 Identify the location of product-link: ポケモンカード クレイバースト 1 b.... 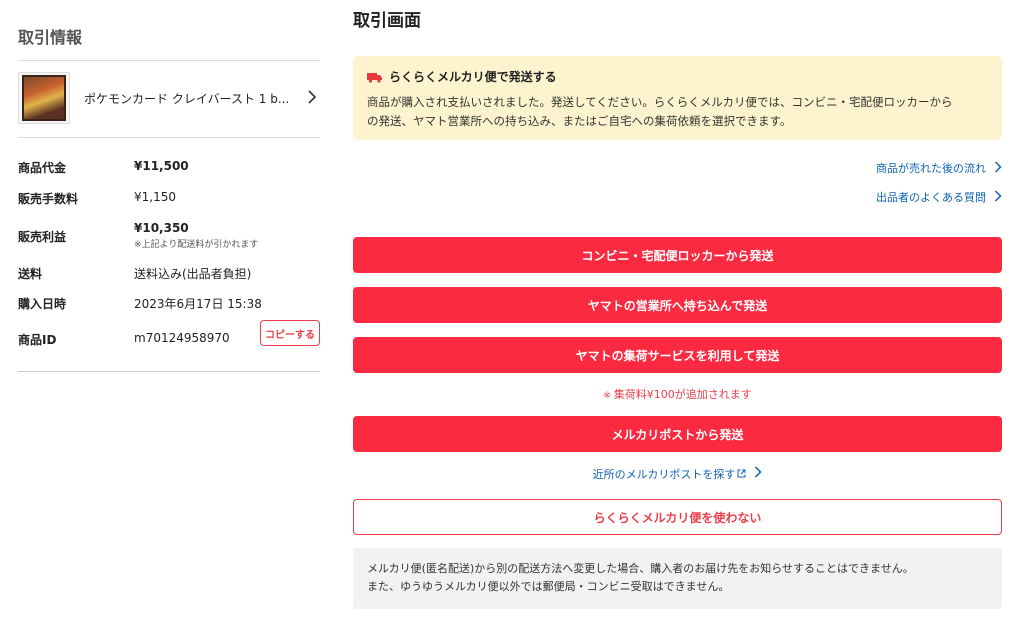
(169, 98).